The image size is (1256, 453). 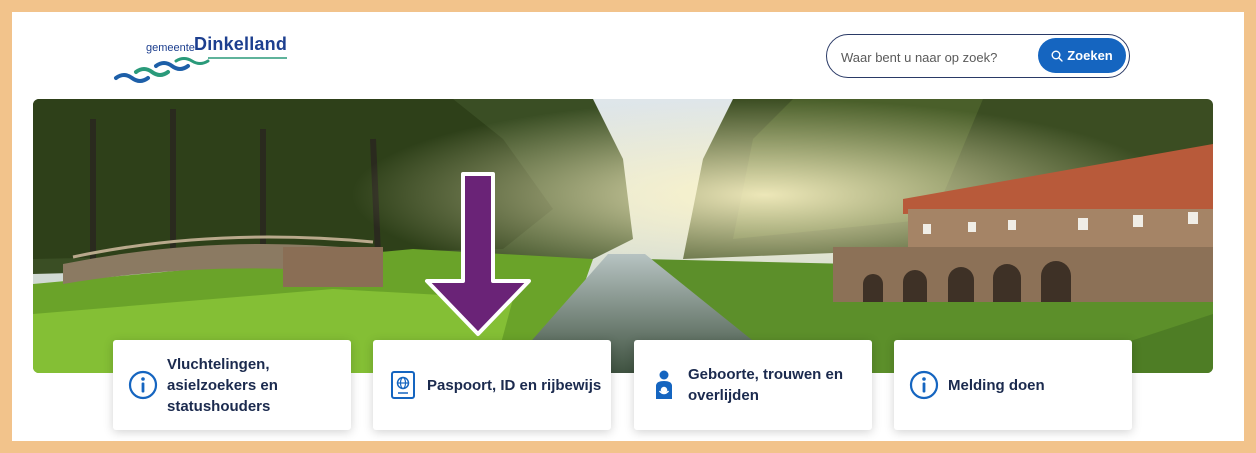 What do you see at coordinates (200, 70) in the screenshot?
I see `logo-waves-icon` at bounding box center [200, 70].